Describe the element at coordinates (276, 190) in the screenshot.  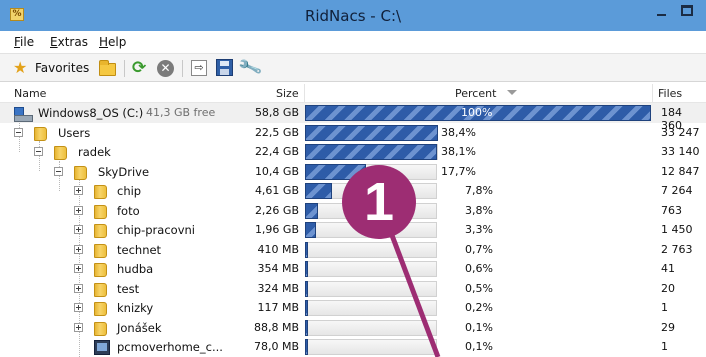
I see `row-size: 4,61 GB` at that location.